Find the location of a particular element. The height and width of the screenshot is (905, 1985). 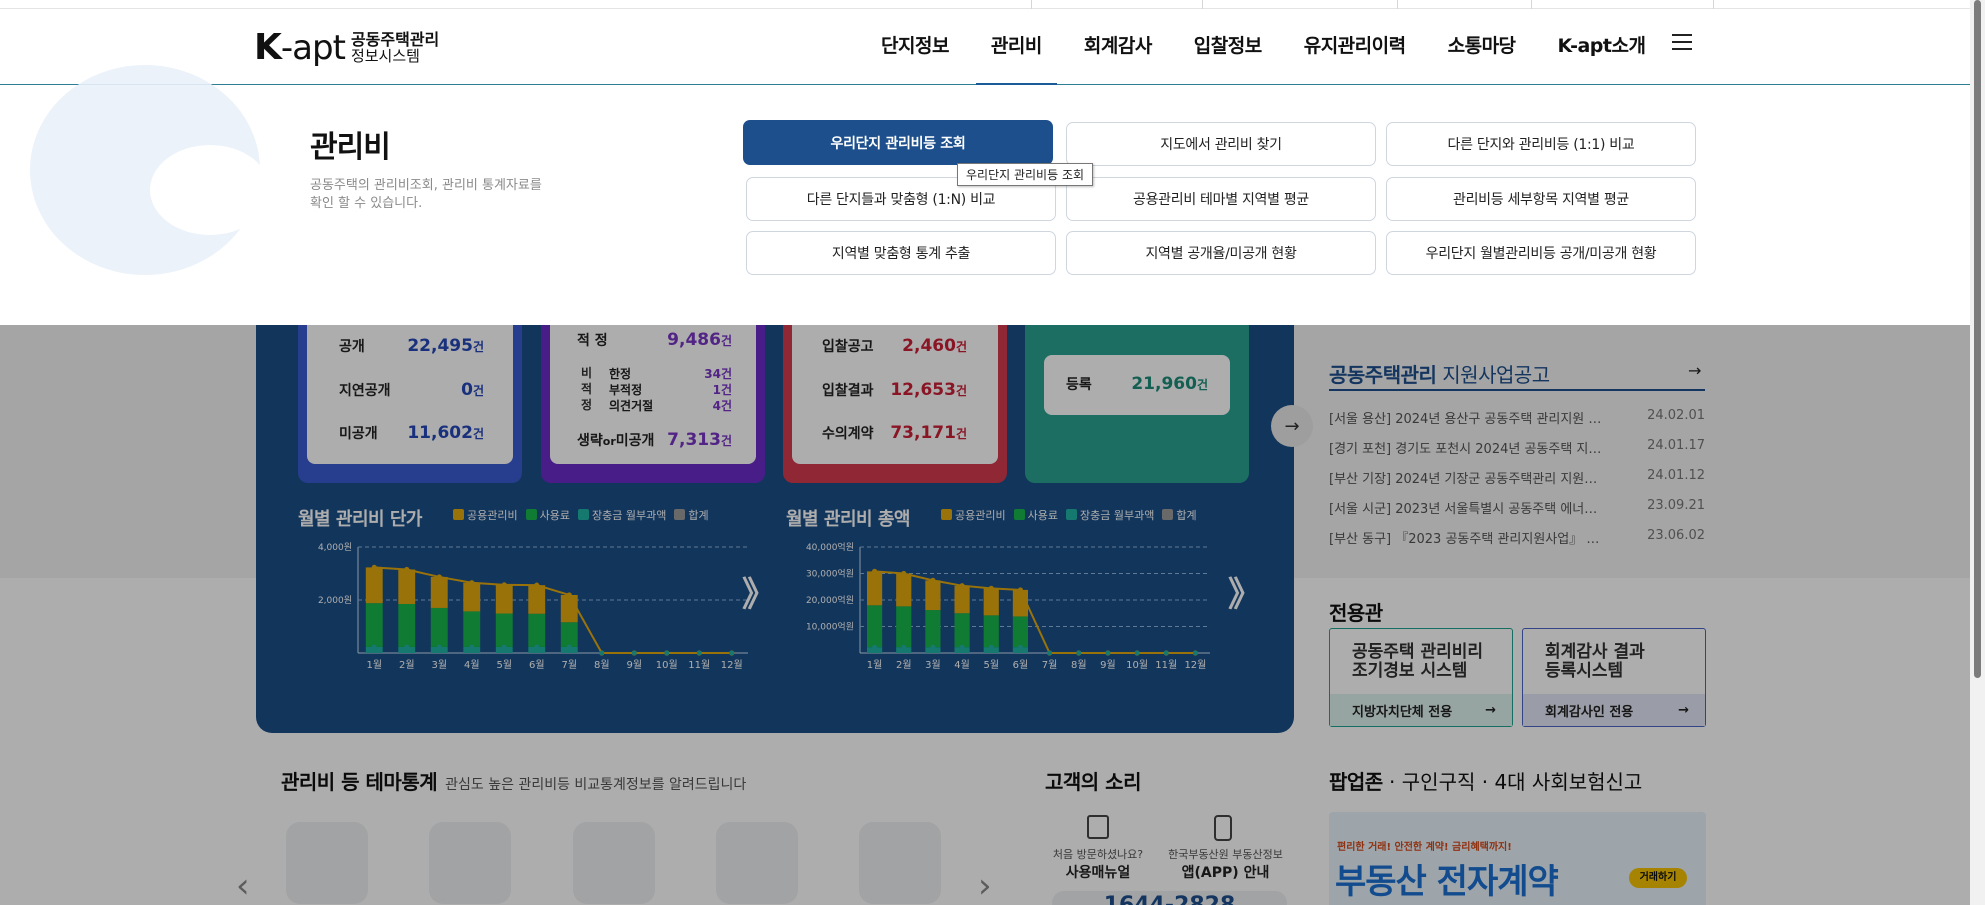

site-logo: K -apt 공동주택관리 정보시스템 is located at coordinates (346, 48).